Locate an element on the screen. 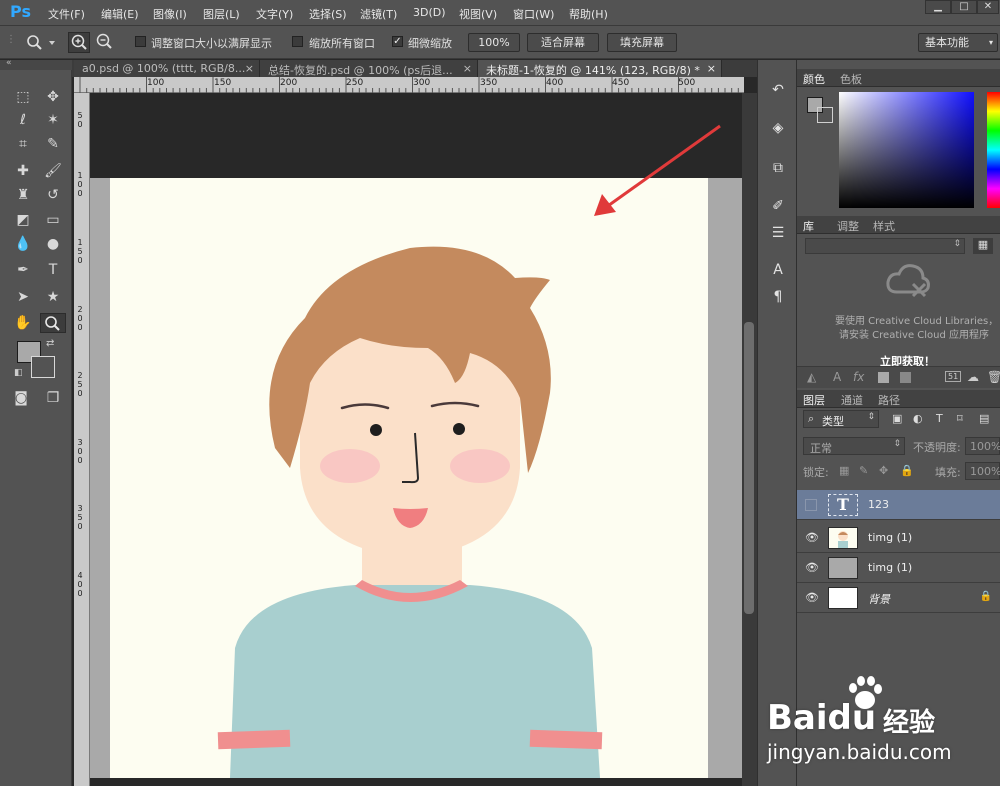 Image resolution: width=1000 pixels, height=786 pixels. history-panel-icon: ↶ is located at coordinates (778, 90).